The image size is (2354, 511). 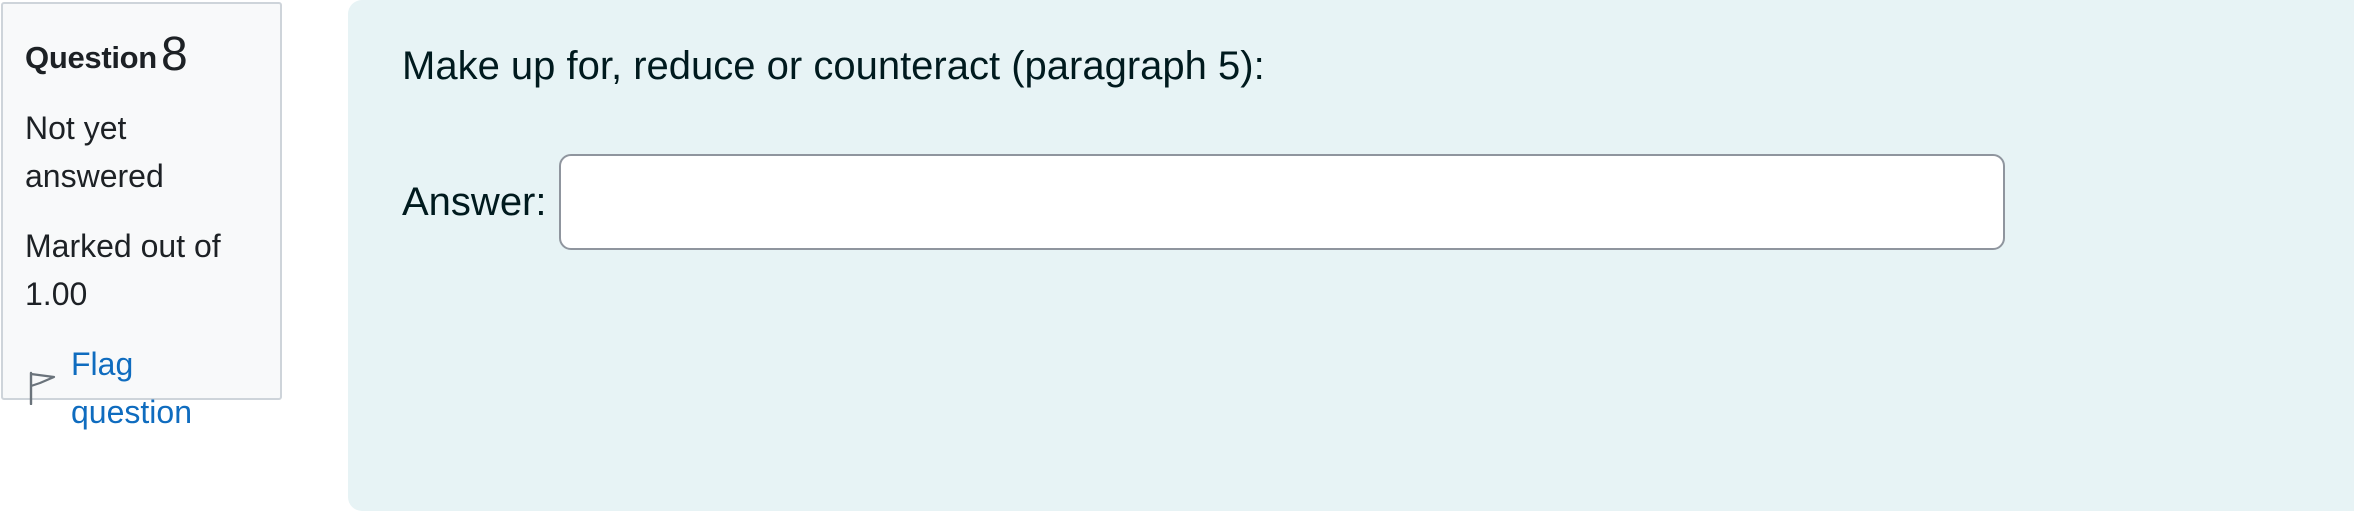 I want to click on flag-question-label: Flag question, so click(x=131, y=387).